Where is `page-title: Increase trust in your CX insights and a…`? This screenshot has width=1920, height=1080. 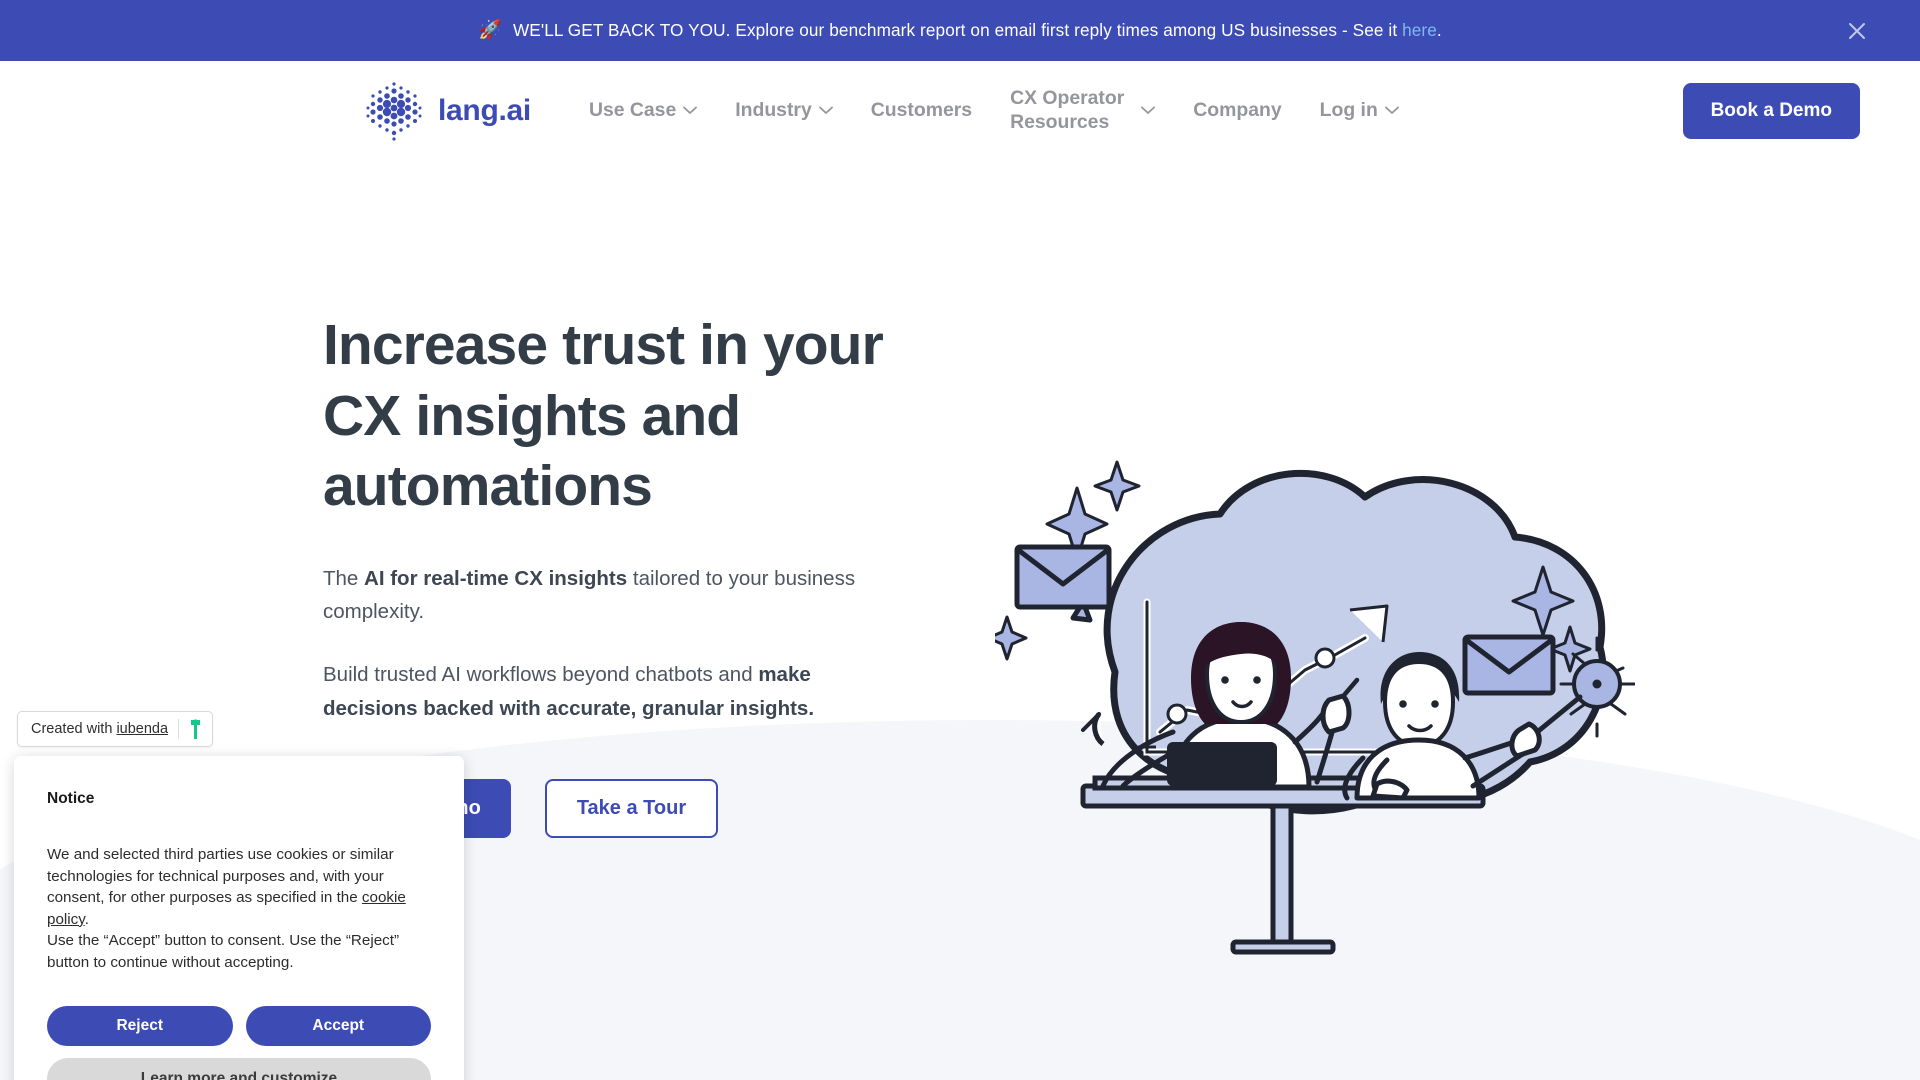
page-title: Increase trust in your CX insights and a… is located at coordinates (603, 416).